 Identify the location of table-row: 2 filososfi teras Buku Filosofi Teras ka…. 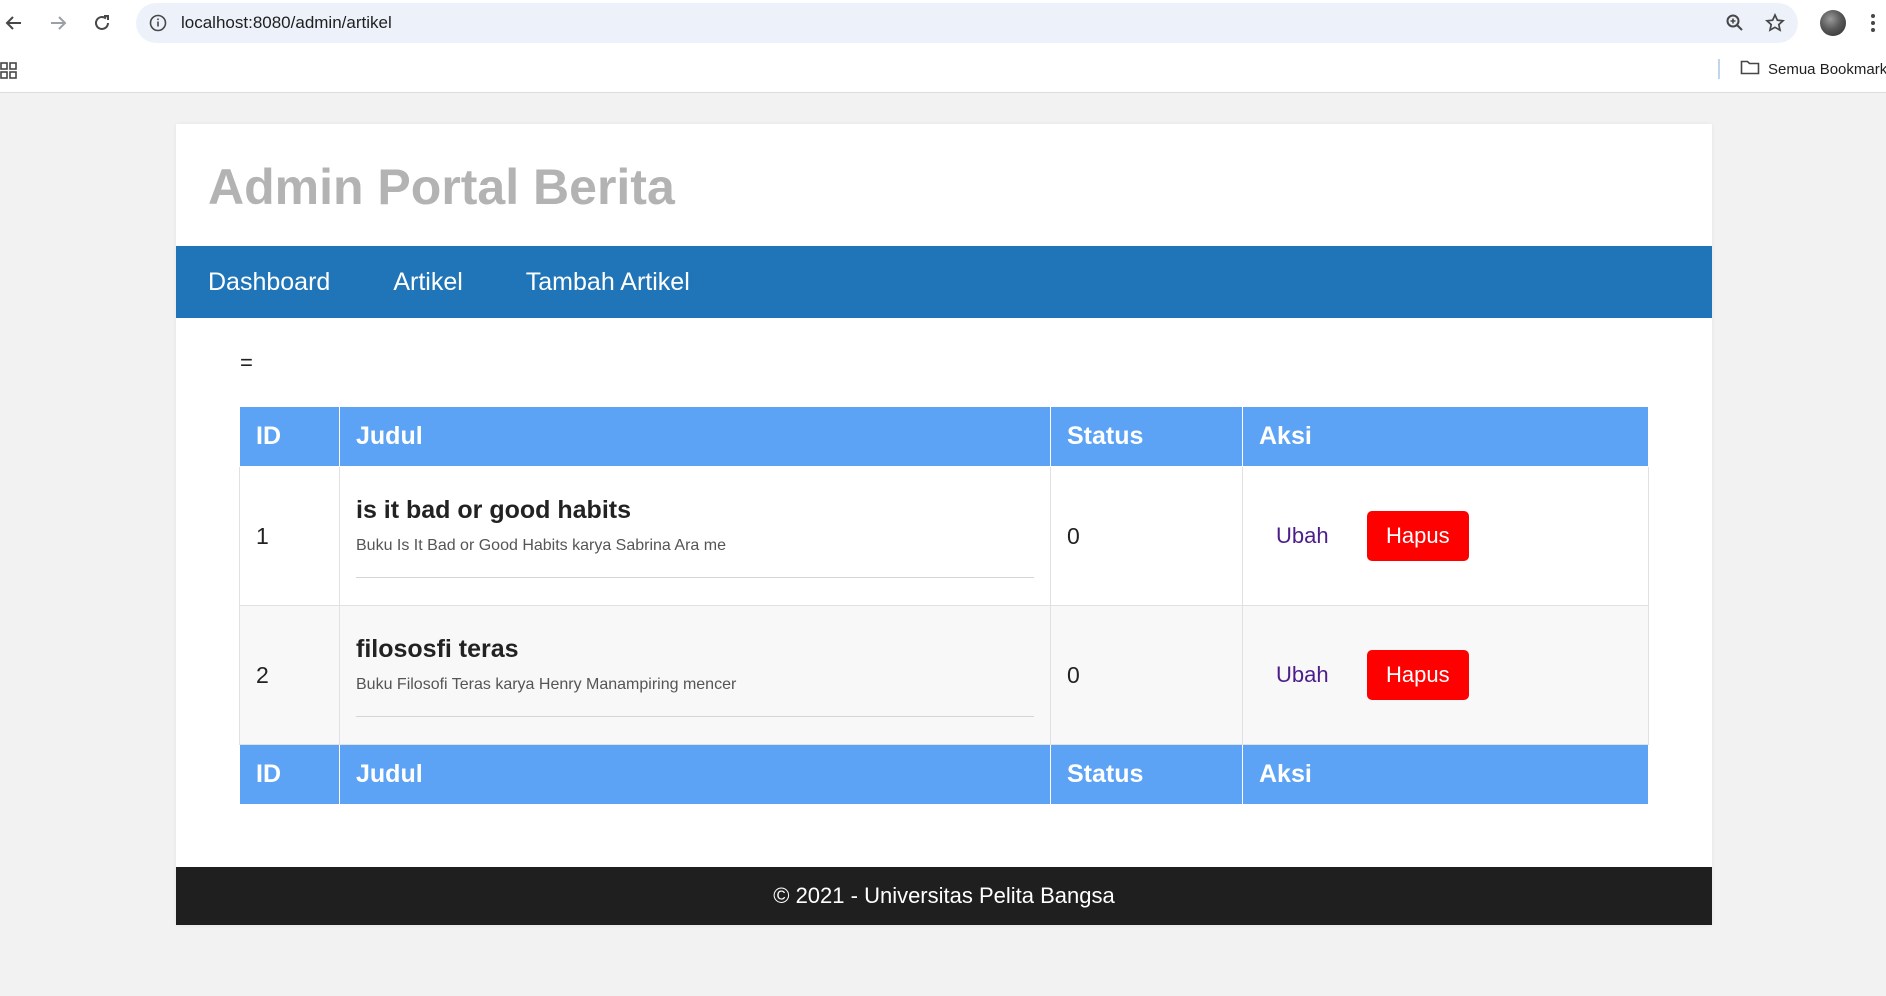
(944, 675).